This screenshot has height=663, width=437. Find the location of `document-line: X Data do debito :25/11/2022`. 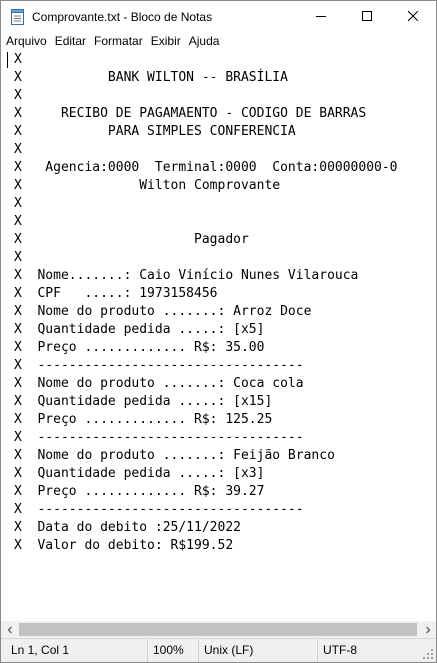

document-line: X Data do debito :25/11/2022 is located at coordinates (127, 527).